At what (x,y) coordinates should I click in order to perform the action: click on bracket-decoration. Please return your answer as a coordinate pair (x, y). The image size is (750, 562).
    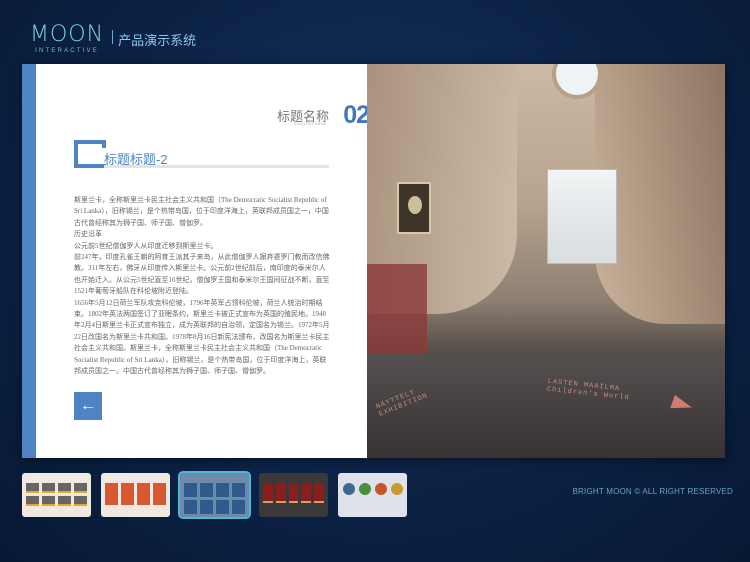
    Looking at the image, I should click on (90, 154).